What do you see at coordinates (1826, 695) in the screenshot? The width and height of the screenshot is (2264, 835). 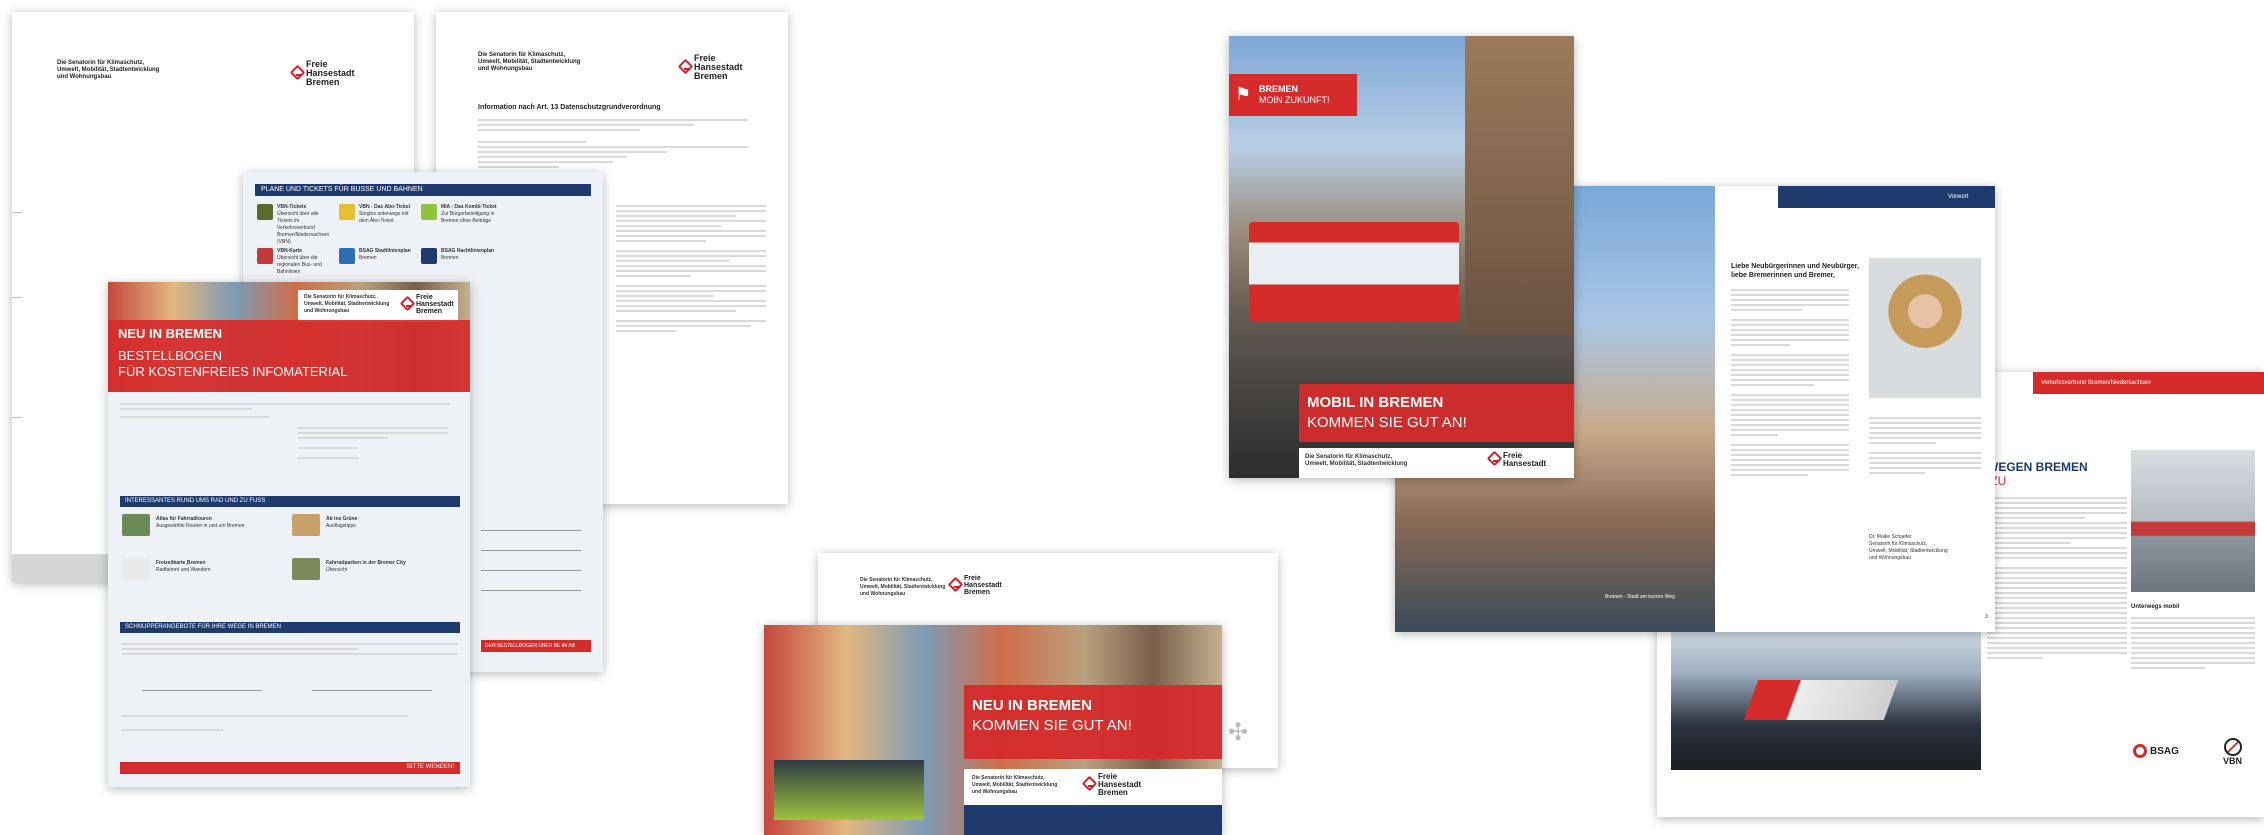 I see `tram-night-photo` at bounding box center [1826, 695].